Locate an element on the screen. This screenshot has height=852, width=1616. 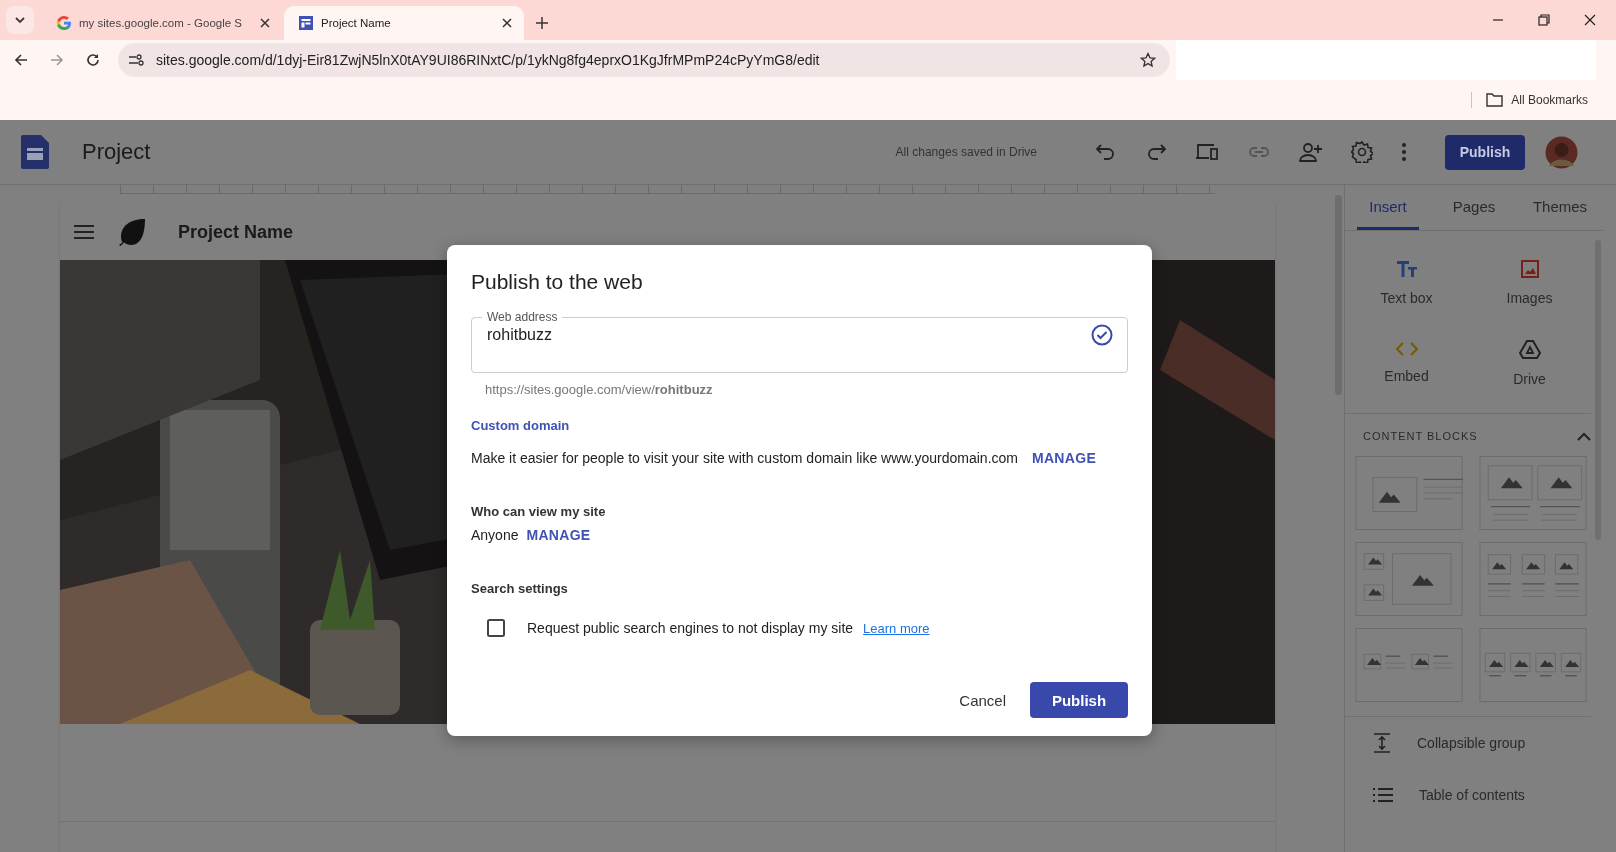
settings-icon is located at coordinates (1362, 152).